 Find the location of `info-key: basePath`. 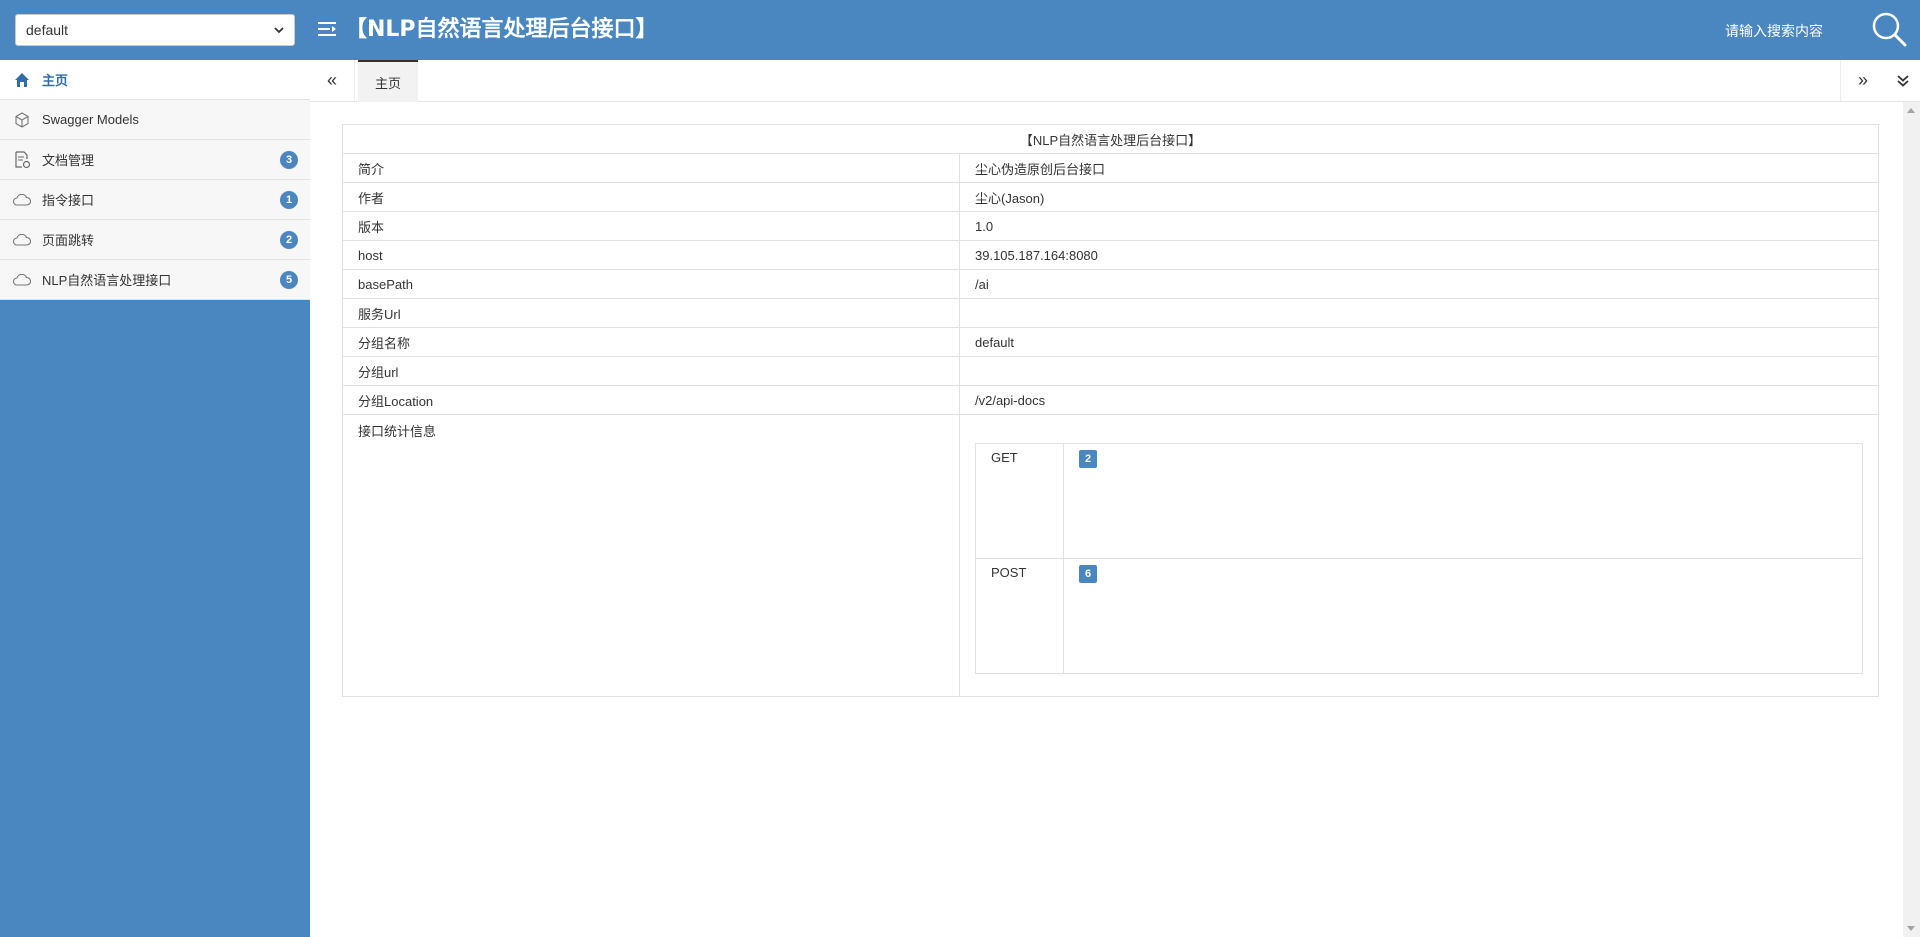

info-key: basePath is located at coordinates (651, 284).